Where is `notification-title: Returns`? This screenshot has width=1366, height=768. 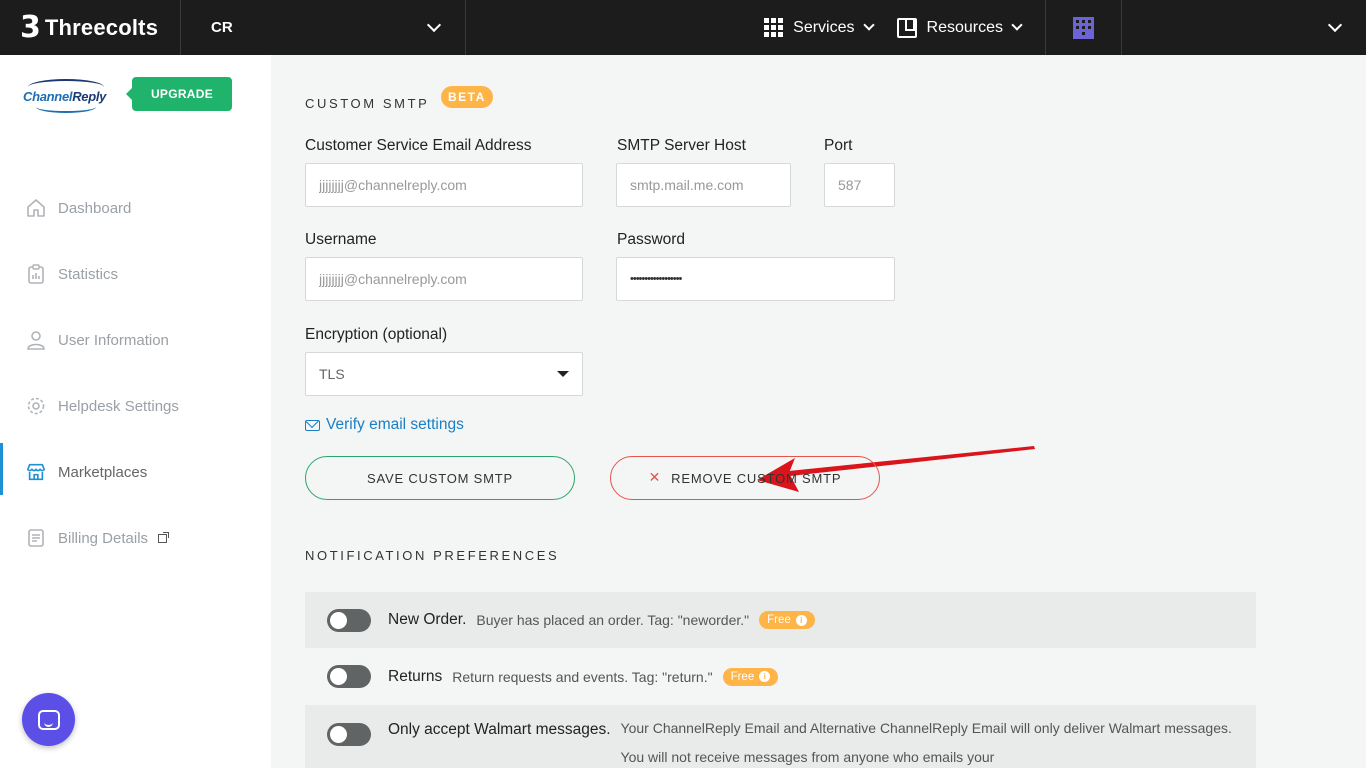
notification-title: Returns is located at coordinates (415, 676).